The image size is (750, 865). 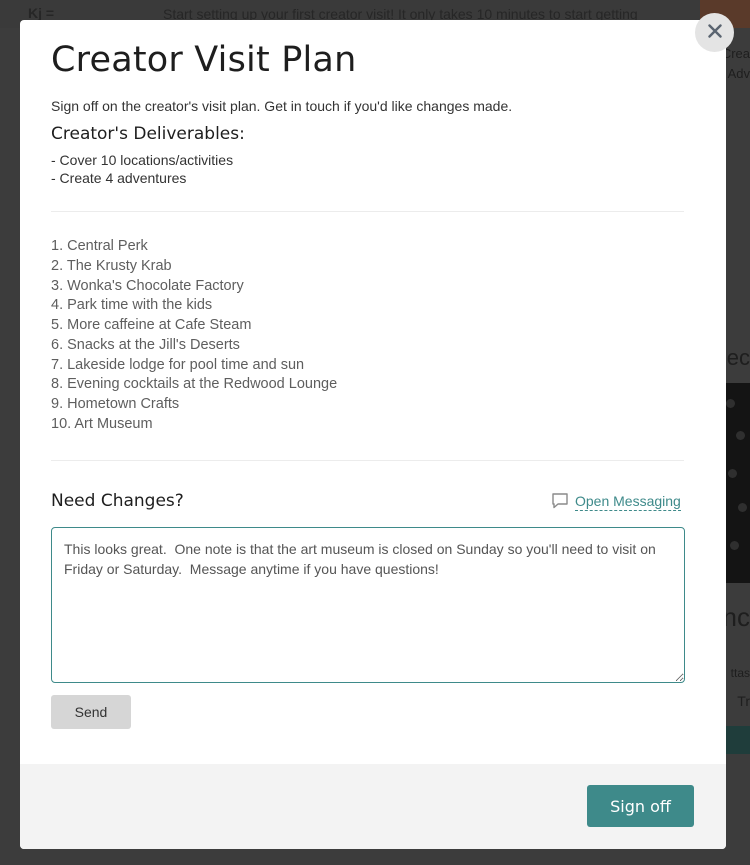 What do you see at coordinates (738, 73) in the screenshot?
I see `background-fragment: Adv` at bounding box center [738, 73].